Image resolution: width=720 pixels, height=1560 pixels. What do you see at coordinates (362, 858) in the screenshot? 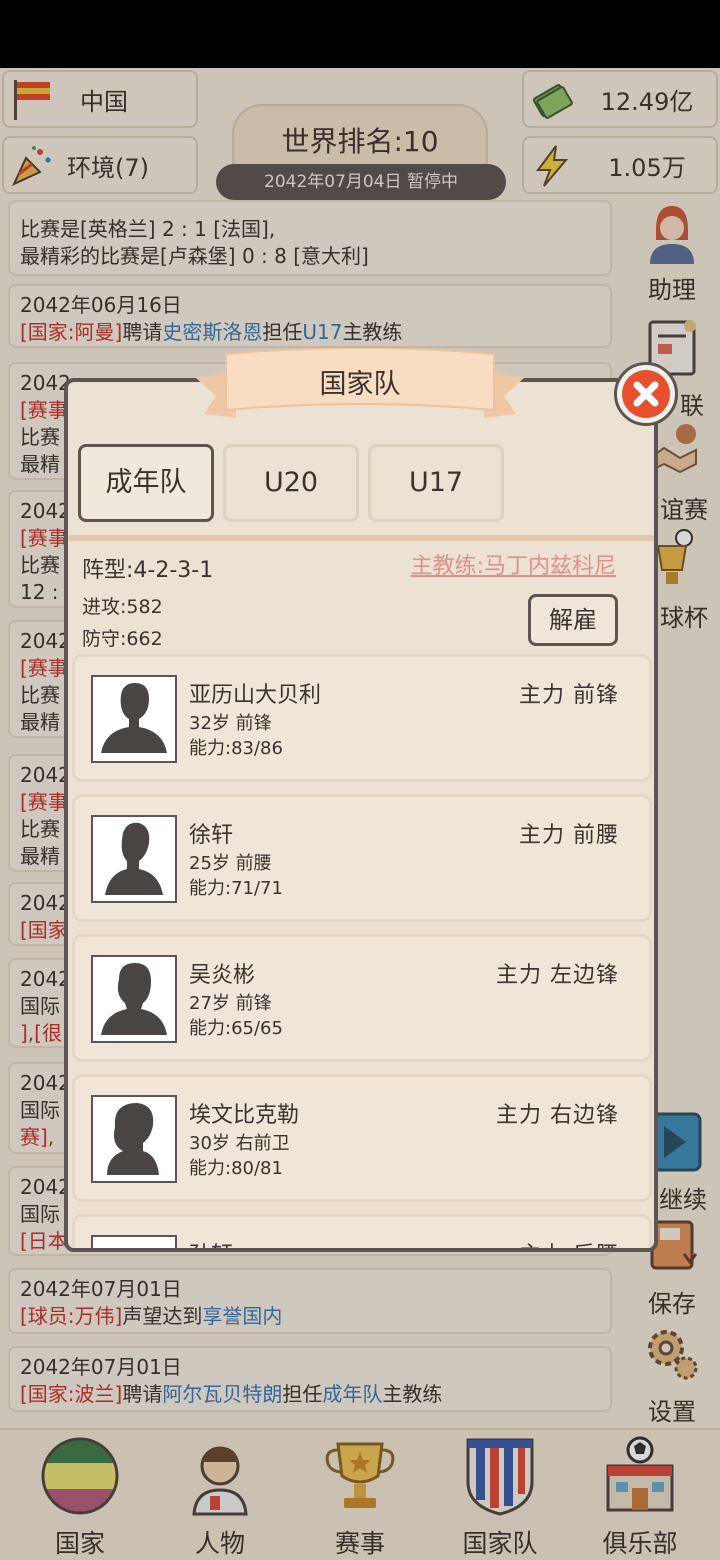
I see `player-card: 徐轩 25岁 前腰 能力:71/71 主力 前腰` at bounding box center [362, 858].